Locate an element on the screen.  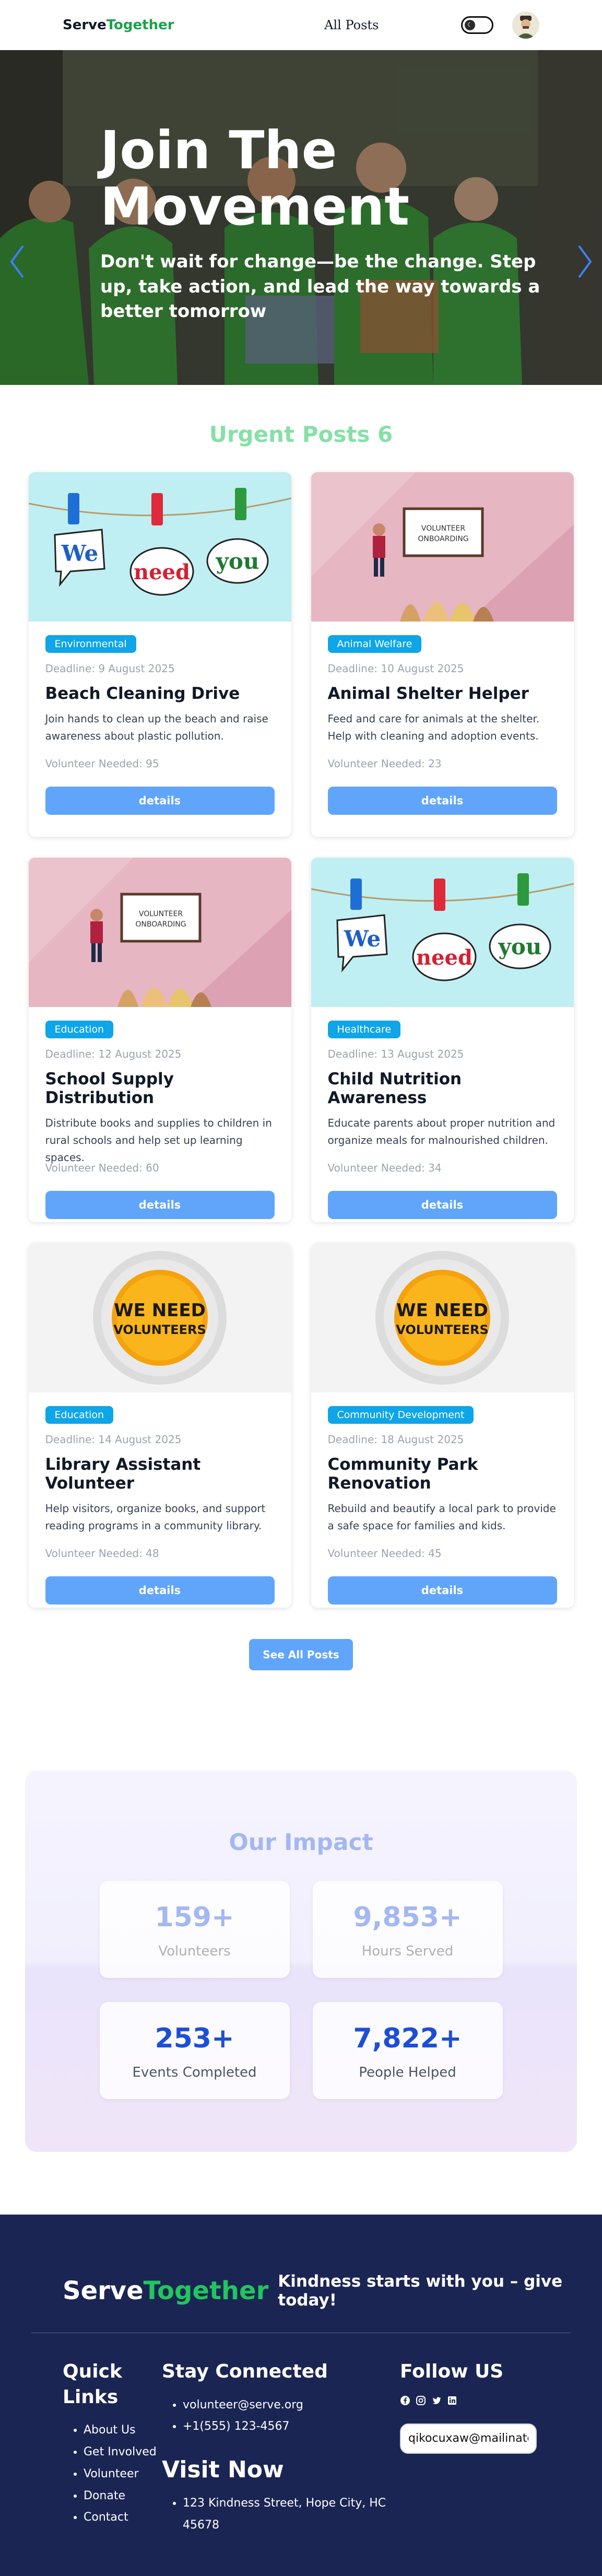
post-image-we-need-volunteers: WE NEED VOLUNTEERS is located at coordinates (159, 1317).